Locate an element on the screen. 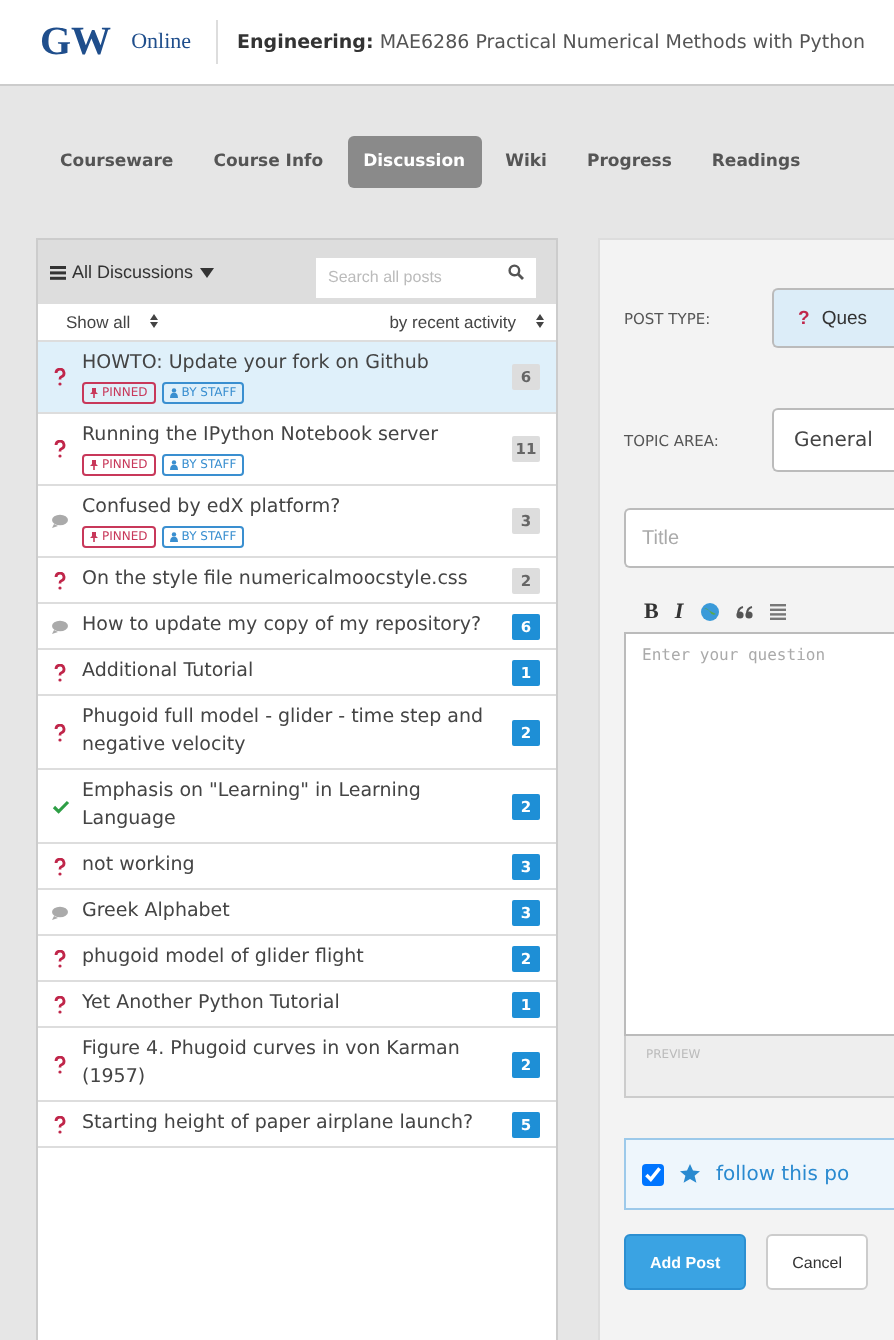  thread-title: Additional Tutorial is located at coordinates (169, 672).